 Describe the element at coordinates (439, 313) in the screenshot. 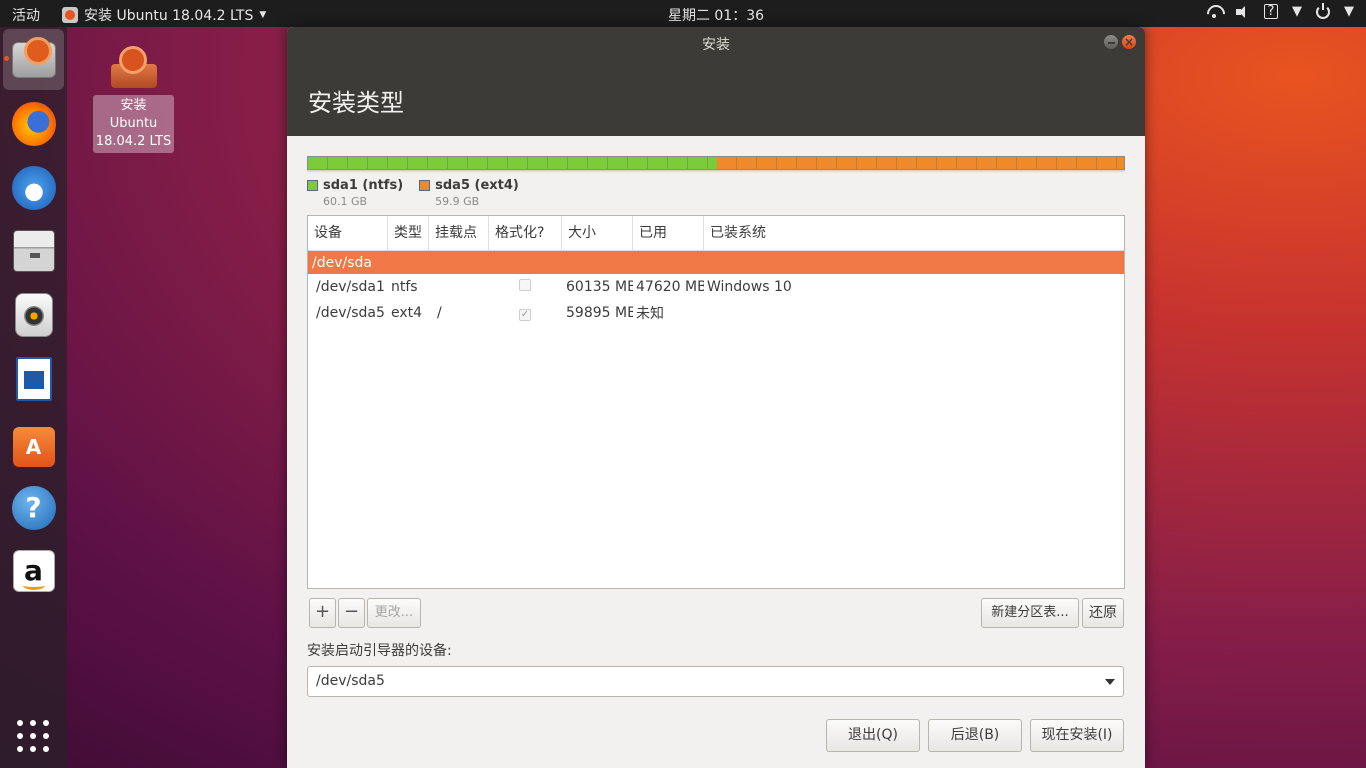

I see `cell-mount: /` at that location.